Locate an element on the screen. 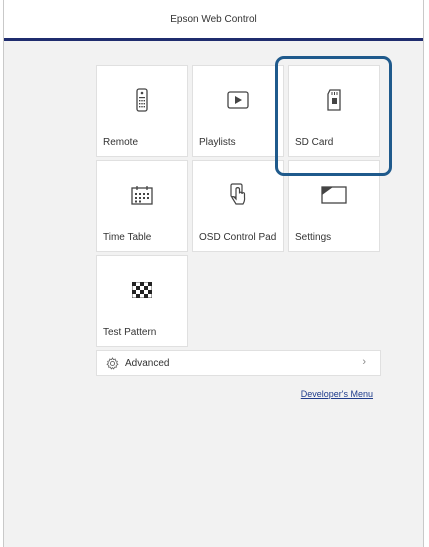 This screenshot has width=429, height=547. test-pattern-label: Test Pattern is located at coordinates (130, 332).